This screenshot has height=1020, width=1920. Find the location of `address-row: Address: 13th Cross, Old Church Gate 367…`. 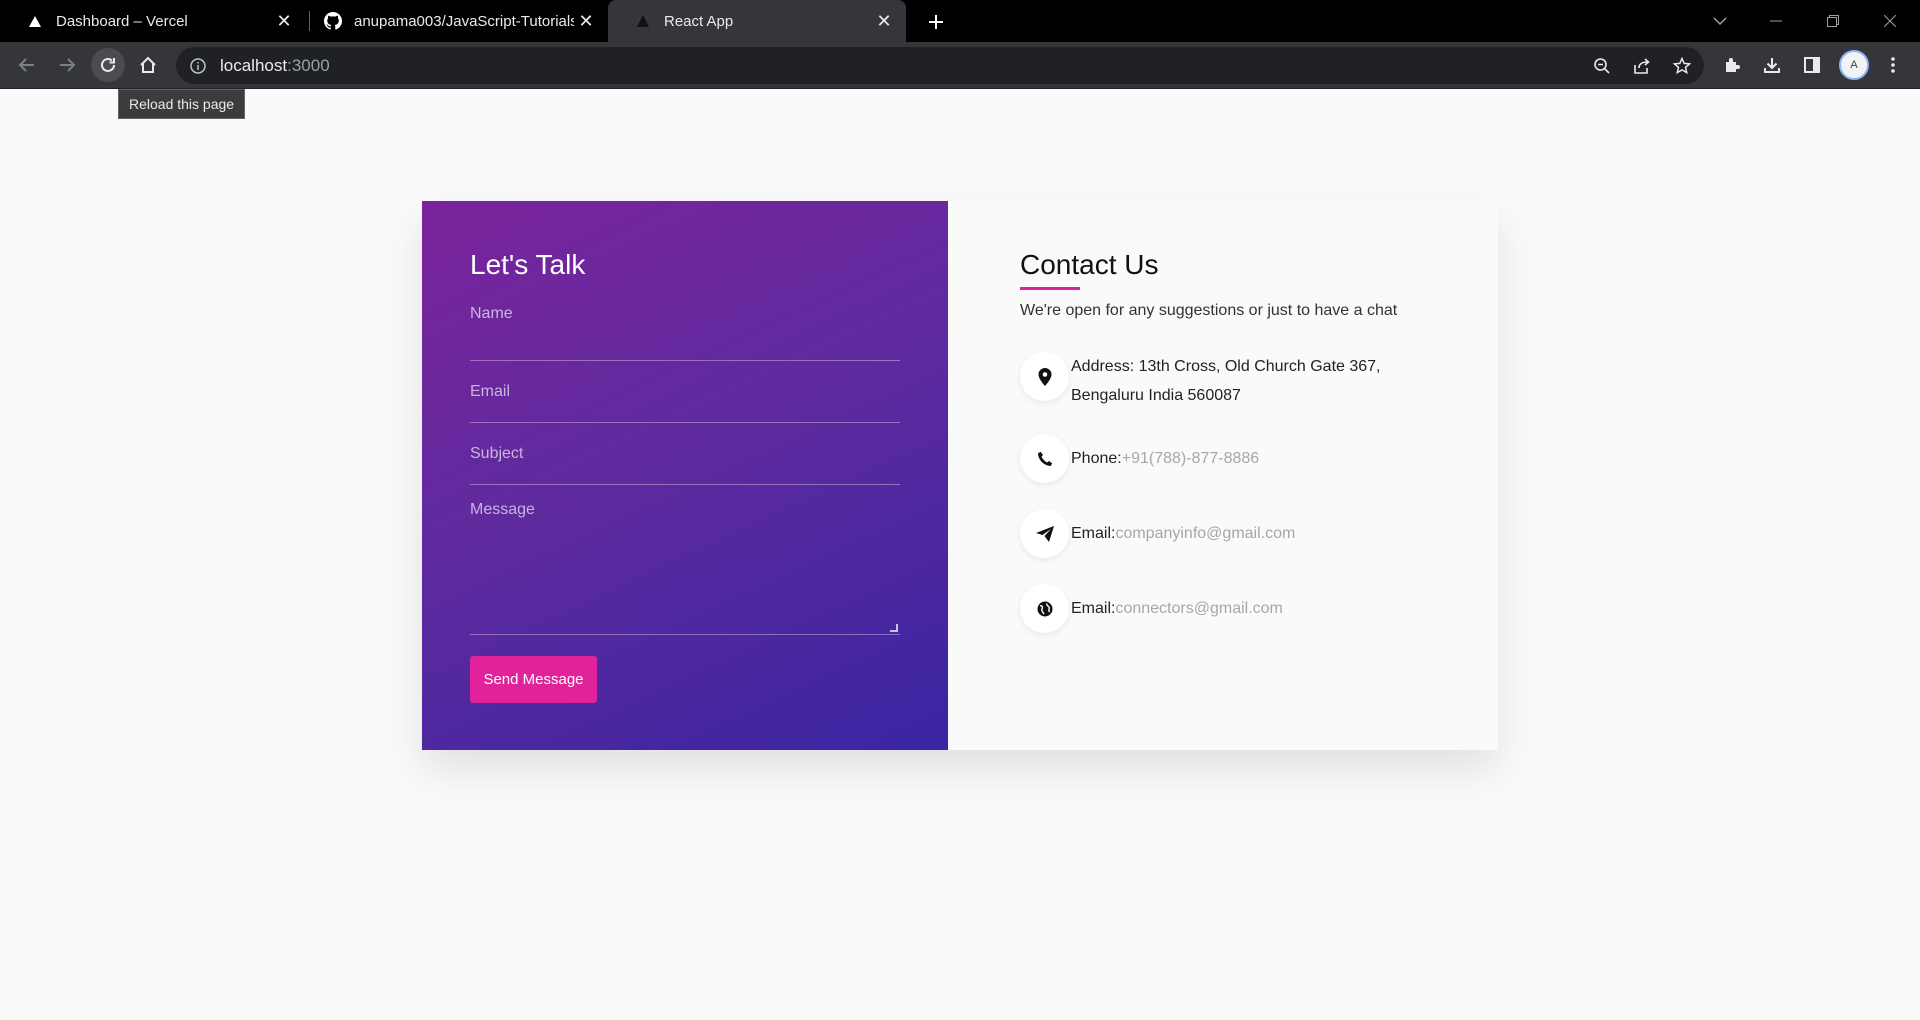

address-row: Address: 13th Cross, Old Church Gate 367… is located at coordinates (1200, 381).